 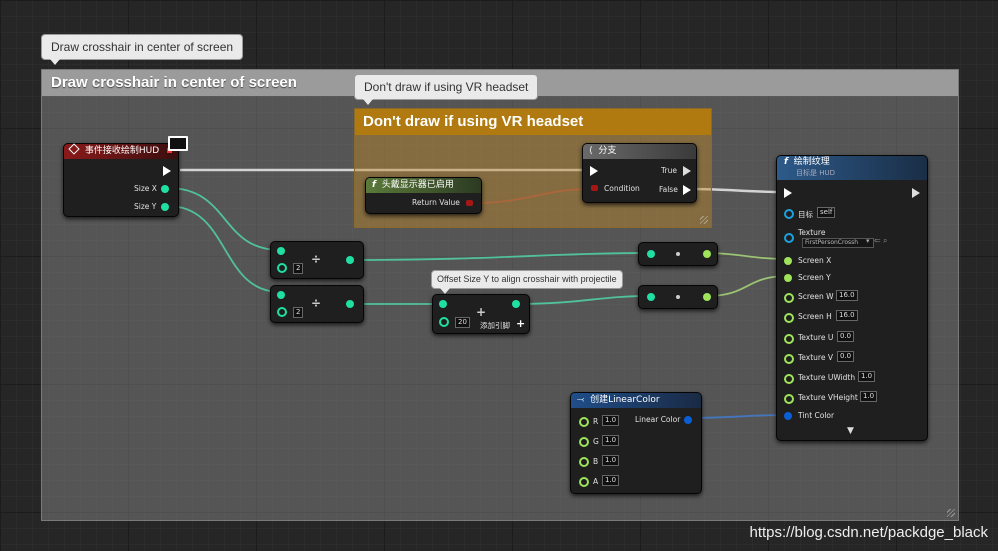 What do you see at coordinates (815, 316) in the screenshot?
I see `draw-texture-screen-h-label: Screen H` at bounding box center [815, 316].